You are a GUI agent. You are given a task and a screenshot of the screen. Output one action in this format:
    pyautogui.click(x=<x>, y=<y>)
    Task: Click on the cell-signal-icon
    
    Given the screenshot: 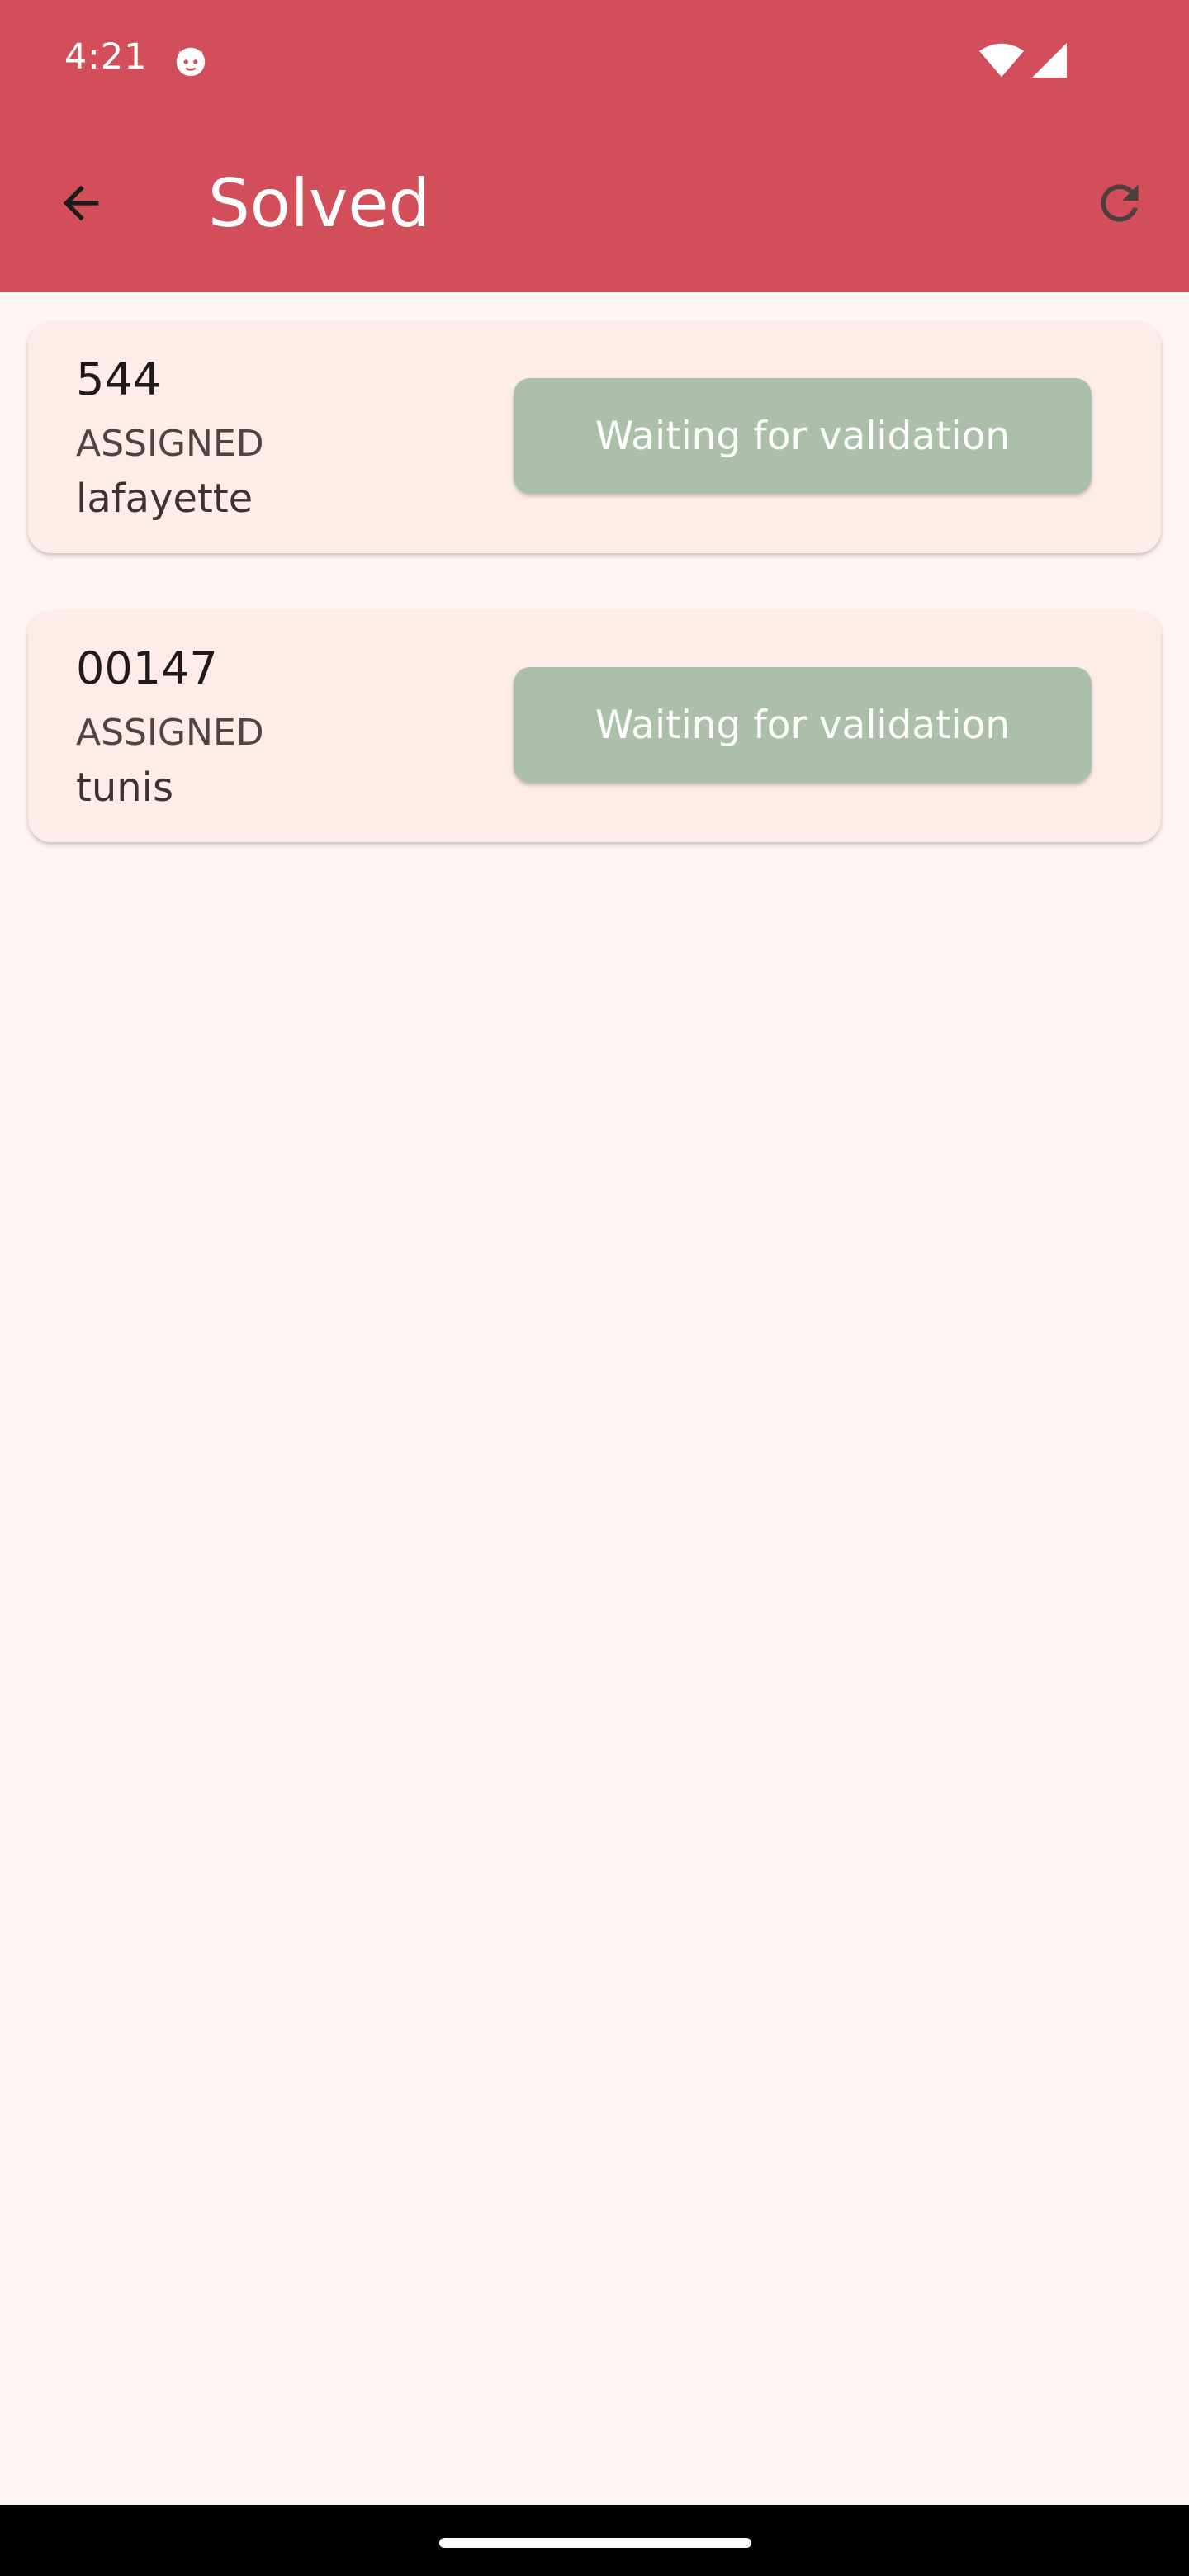 What is the action you would take?
    pyautogui.click(x=1049, y=60)
    